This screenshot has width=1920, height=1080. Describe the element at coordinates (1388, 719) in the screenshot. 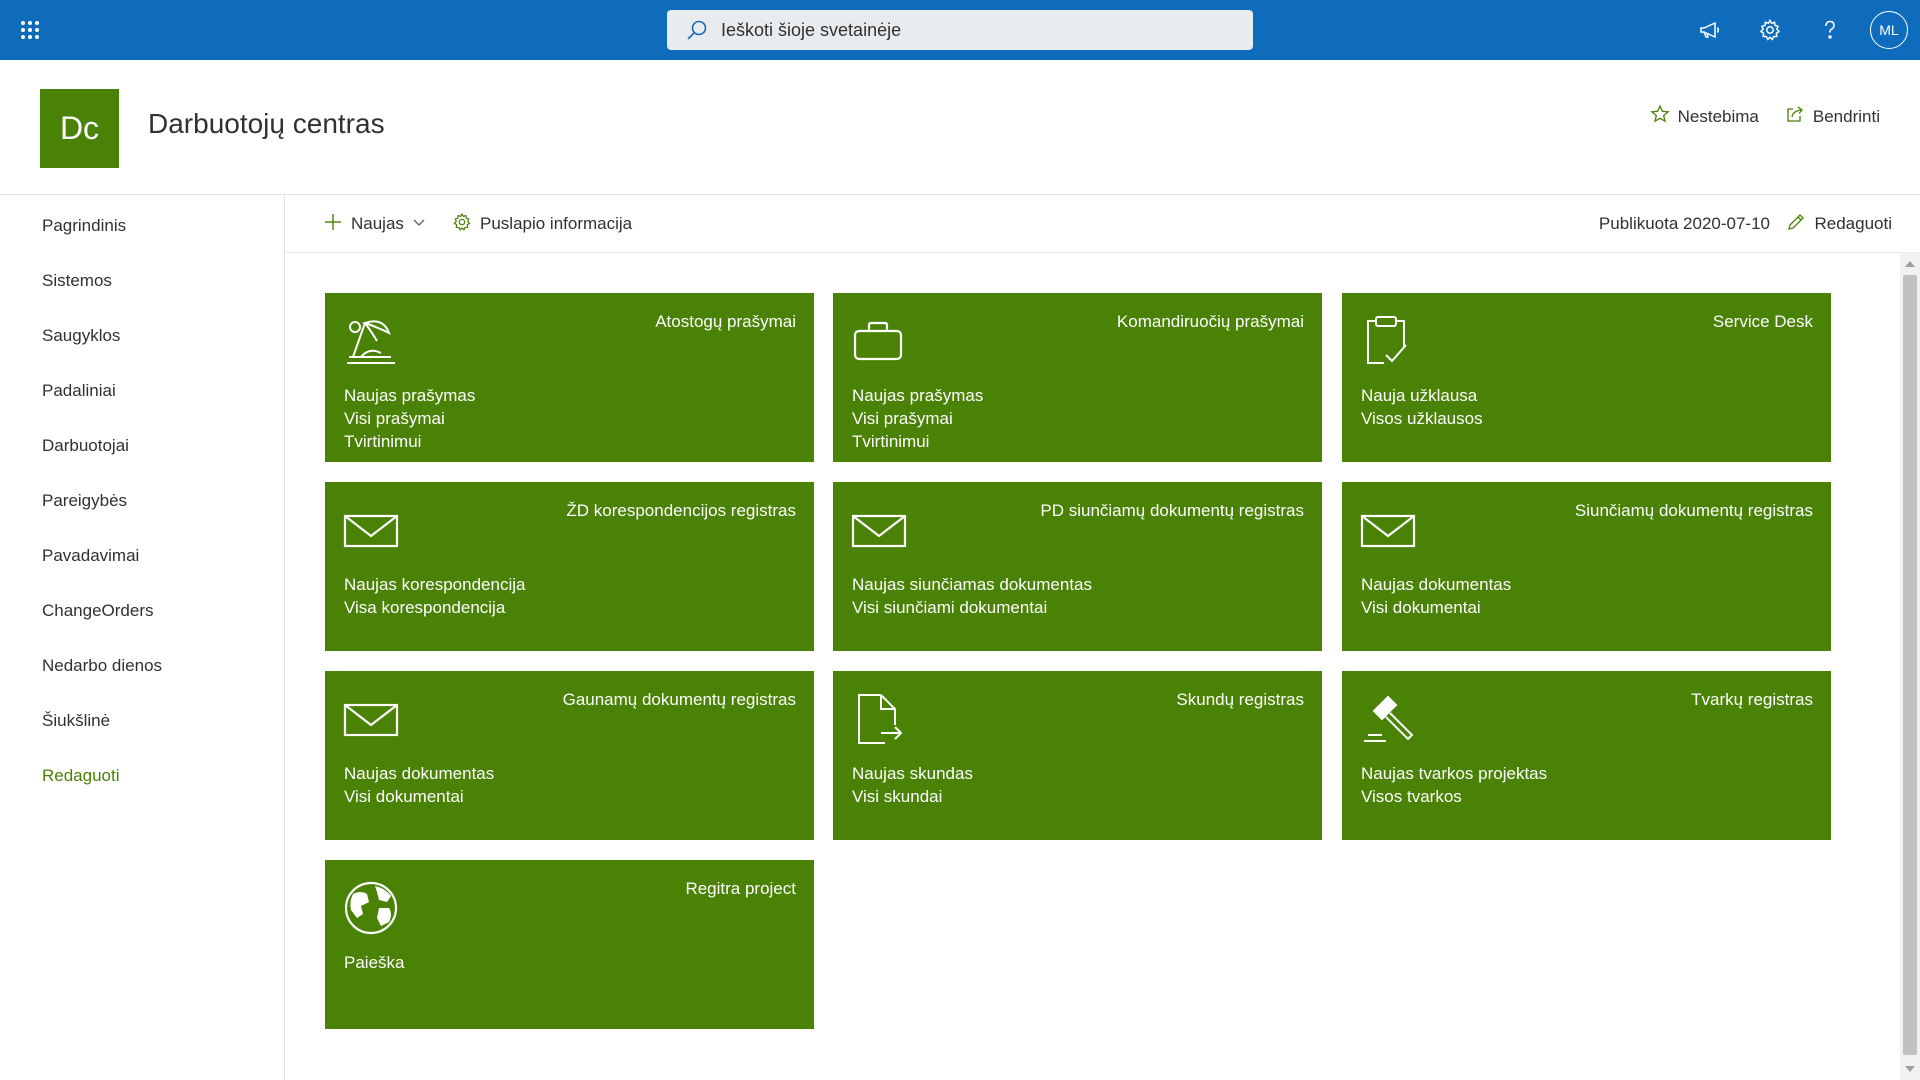

I see `gavel-icon` at that location.